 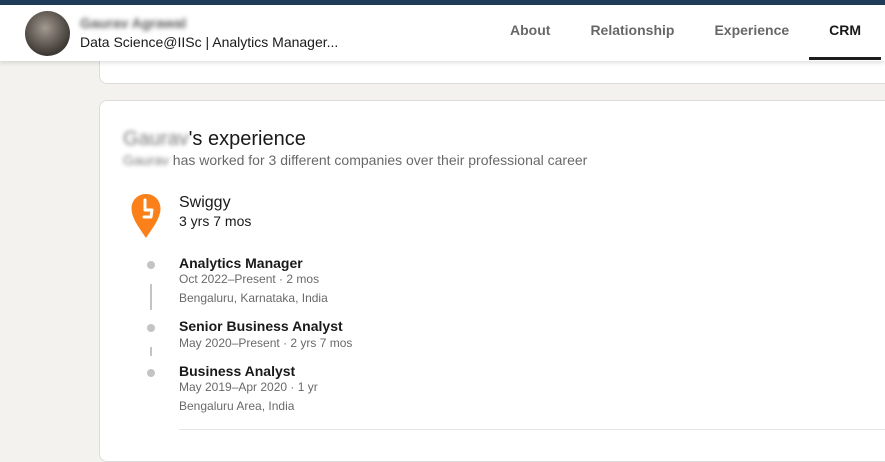 What do you see at coordinates (253, 298) in the screenshot?
I see `role-location: Bengaluru, Karnataka, India` at bounding box center [253, 298].